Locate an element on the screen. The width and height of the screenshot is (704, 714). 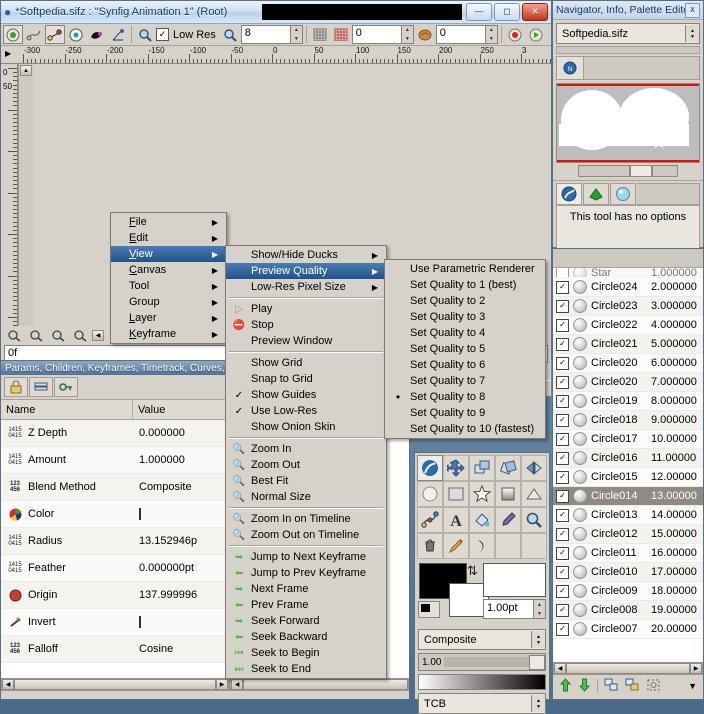
ruler-corner-arrow-icon: ▶ is located at coordinates (8, 53).